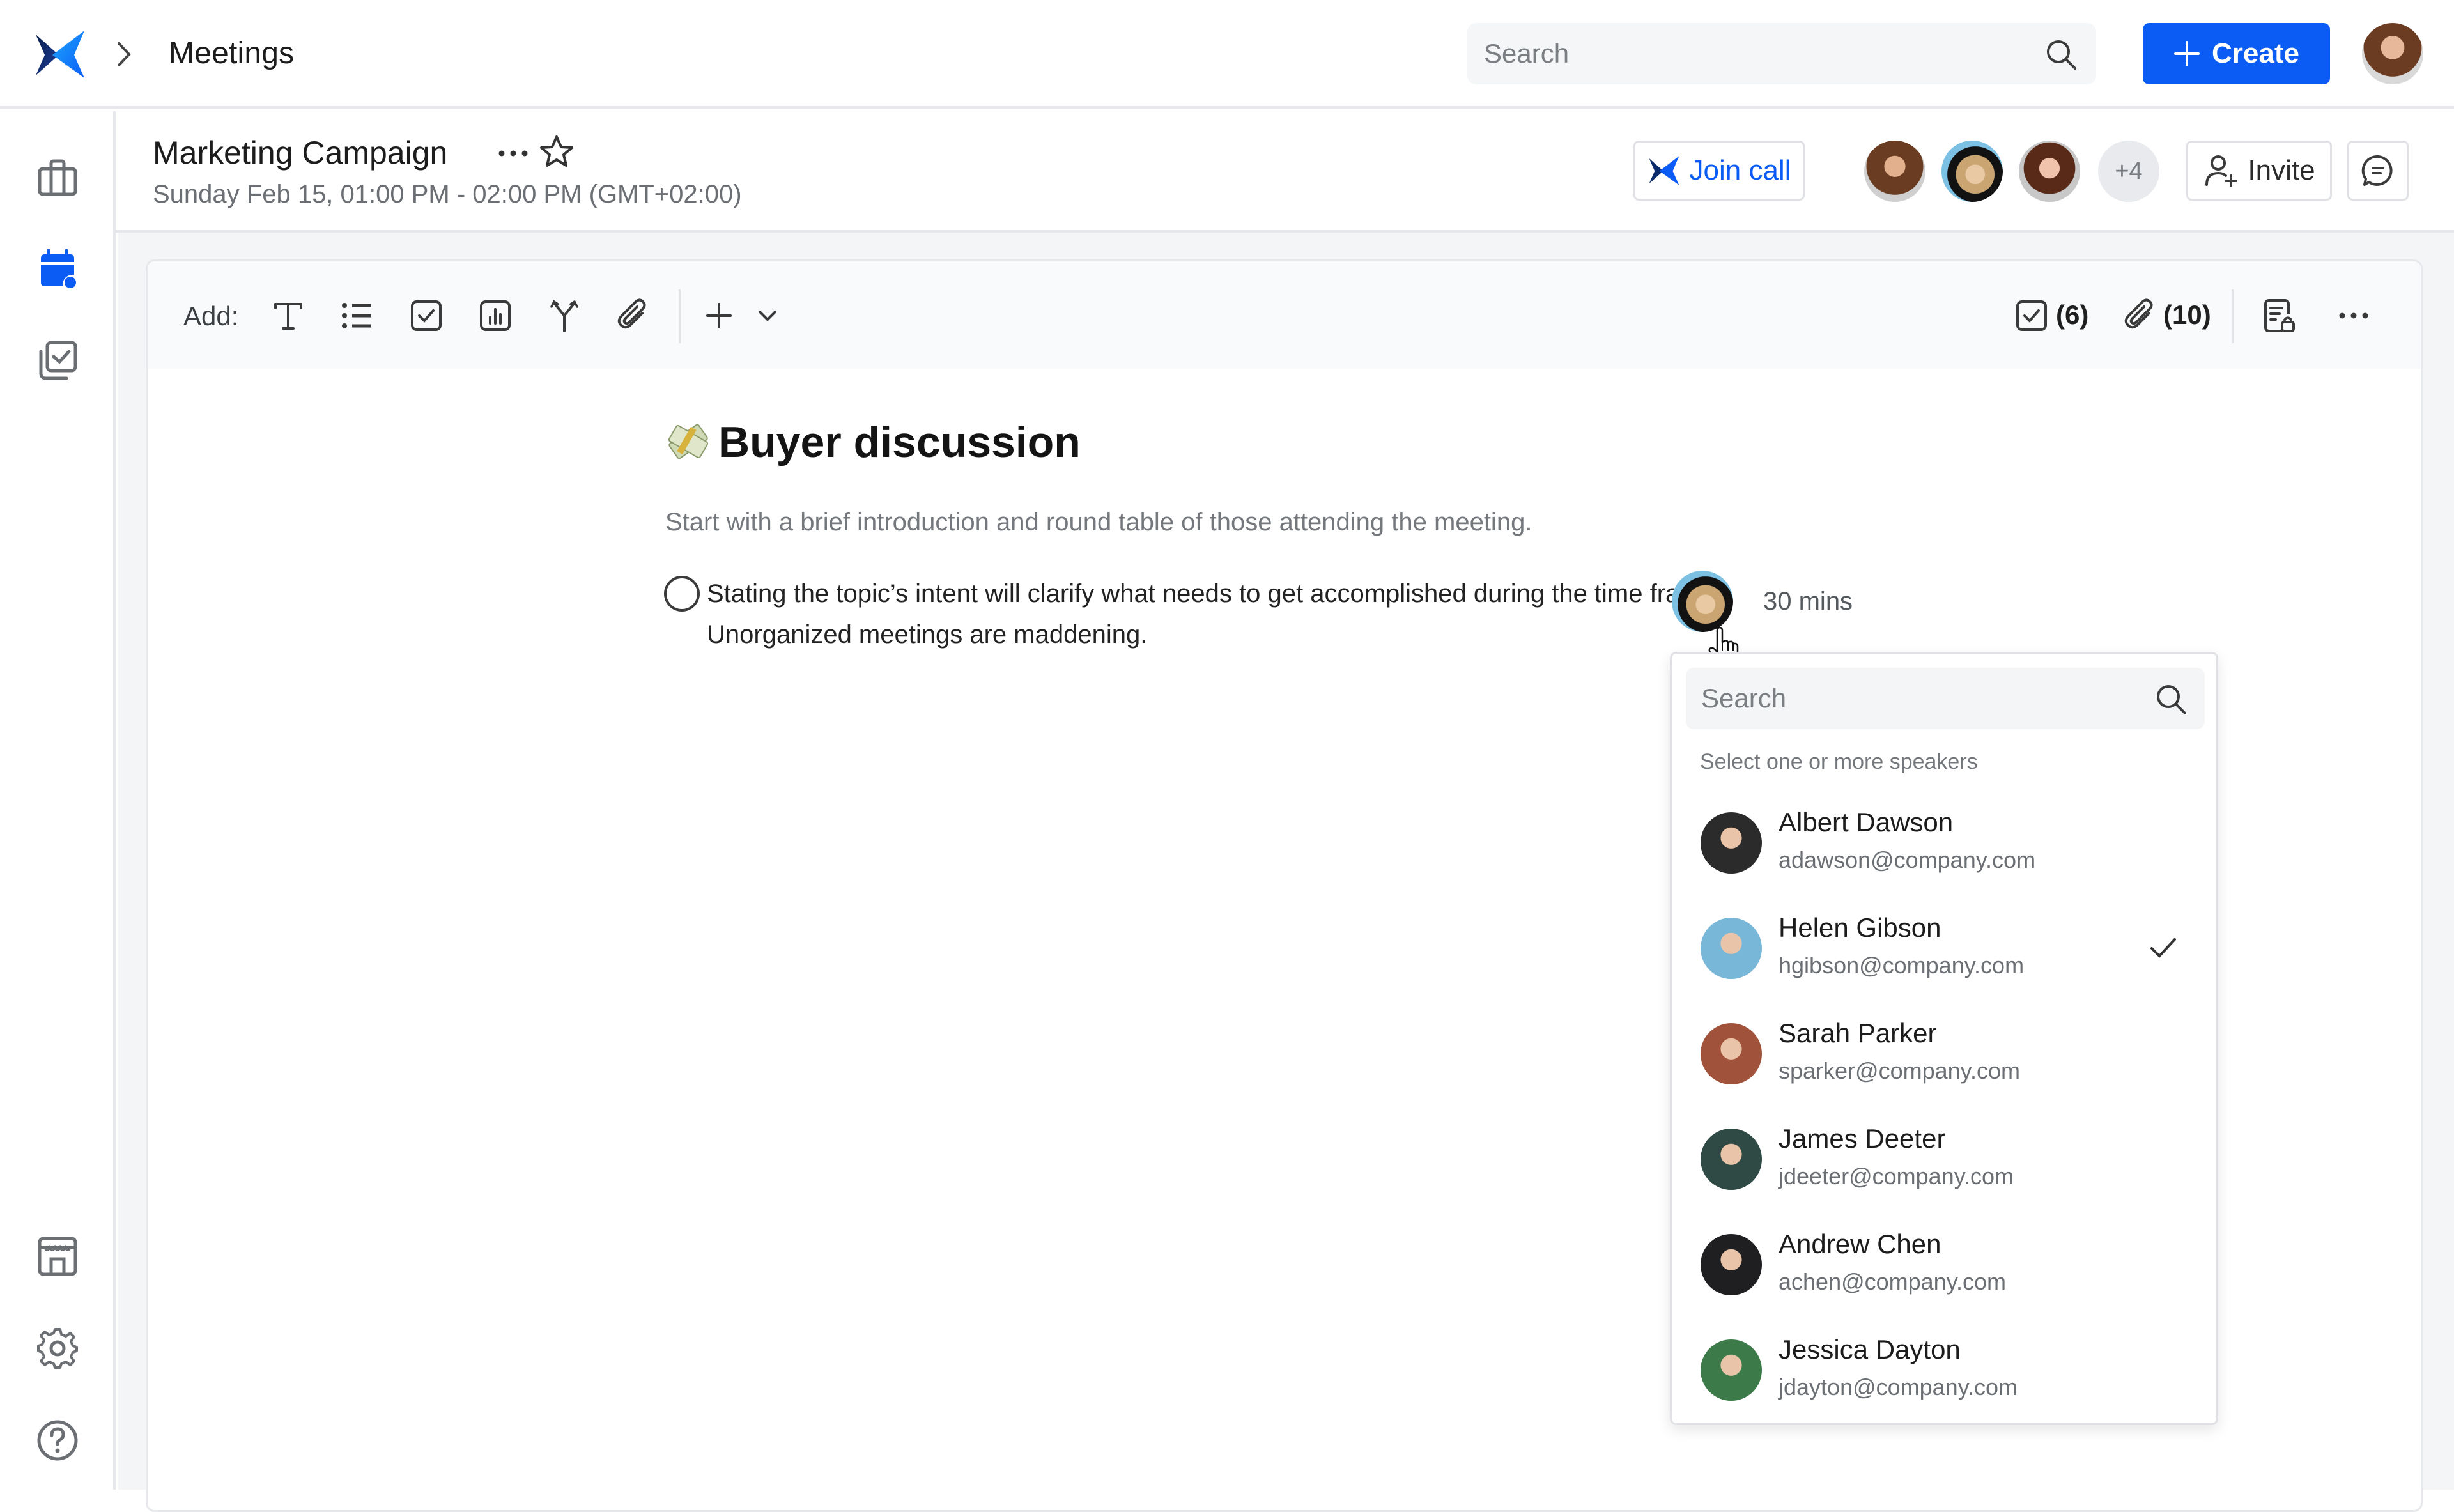 Image resolution: width=2454 pixels, height=1512 pixels. I want to click on text-icon, so click(288, 316).